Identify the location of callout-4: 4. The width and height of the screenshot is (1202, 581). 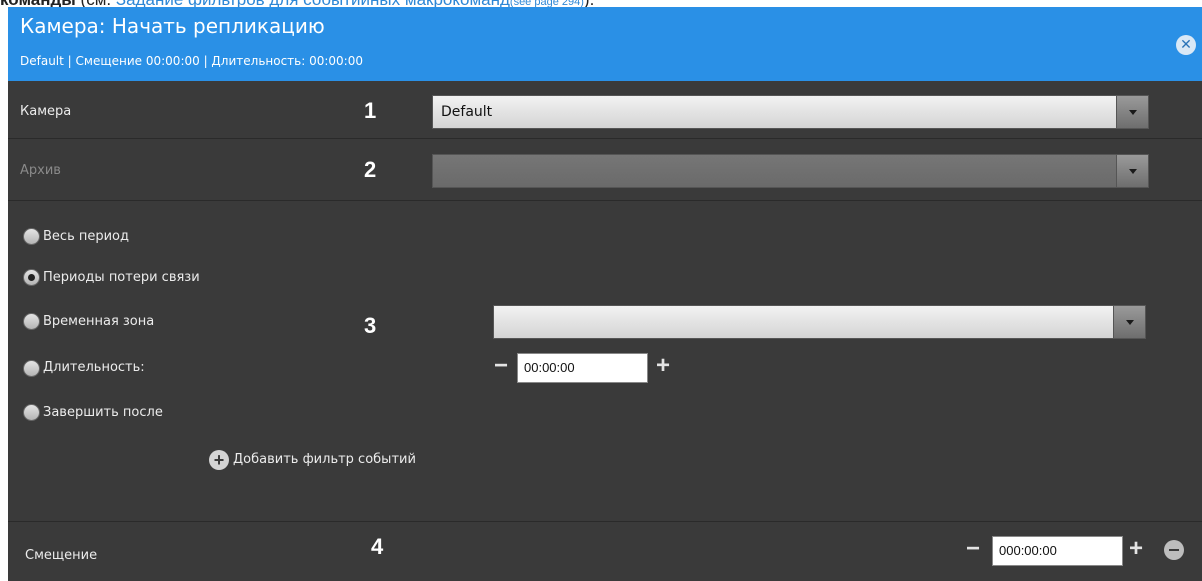
(377, 546).